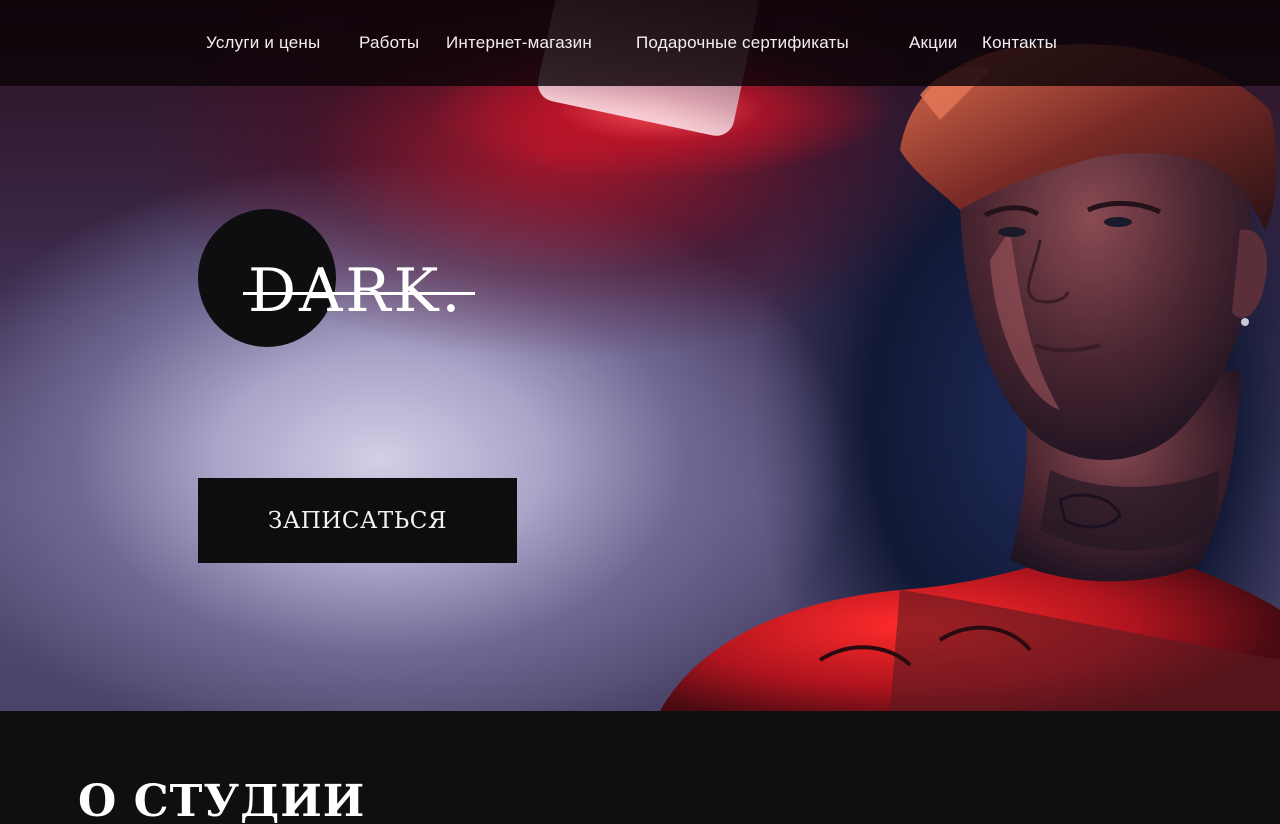  I want to click on book-appointment-button: ЗАПИСАТЬСЯ, so click(357, 520).